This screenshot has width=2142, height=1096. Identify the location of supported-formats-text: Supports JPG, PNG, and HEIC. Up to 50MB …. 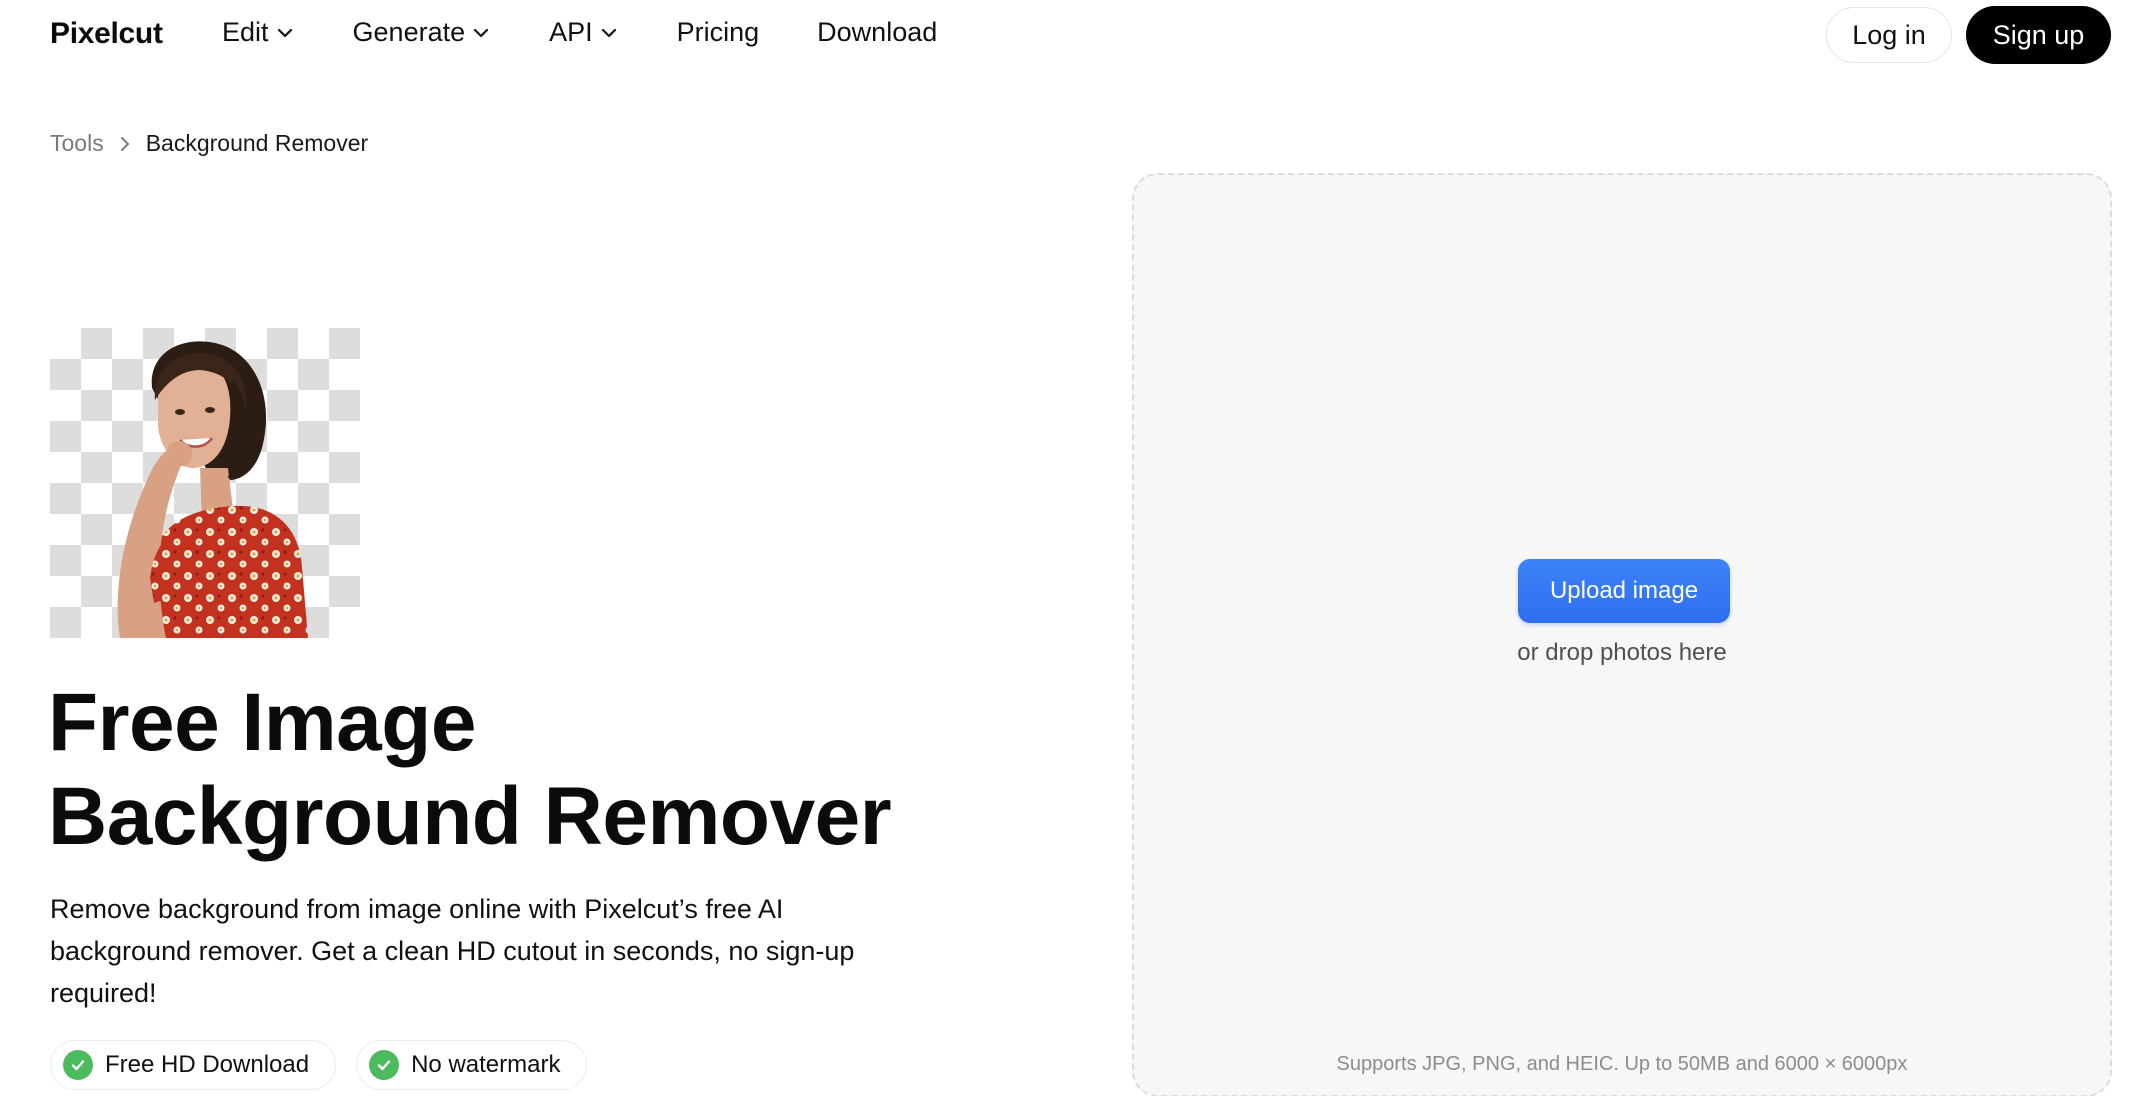
(1622, 1064).